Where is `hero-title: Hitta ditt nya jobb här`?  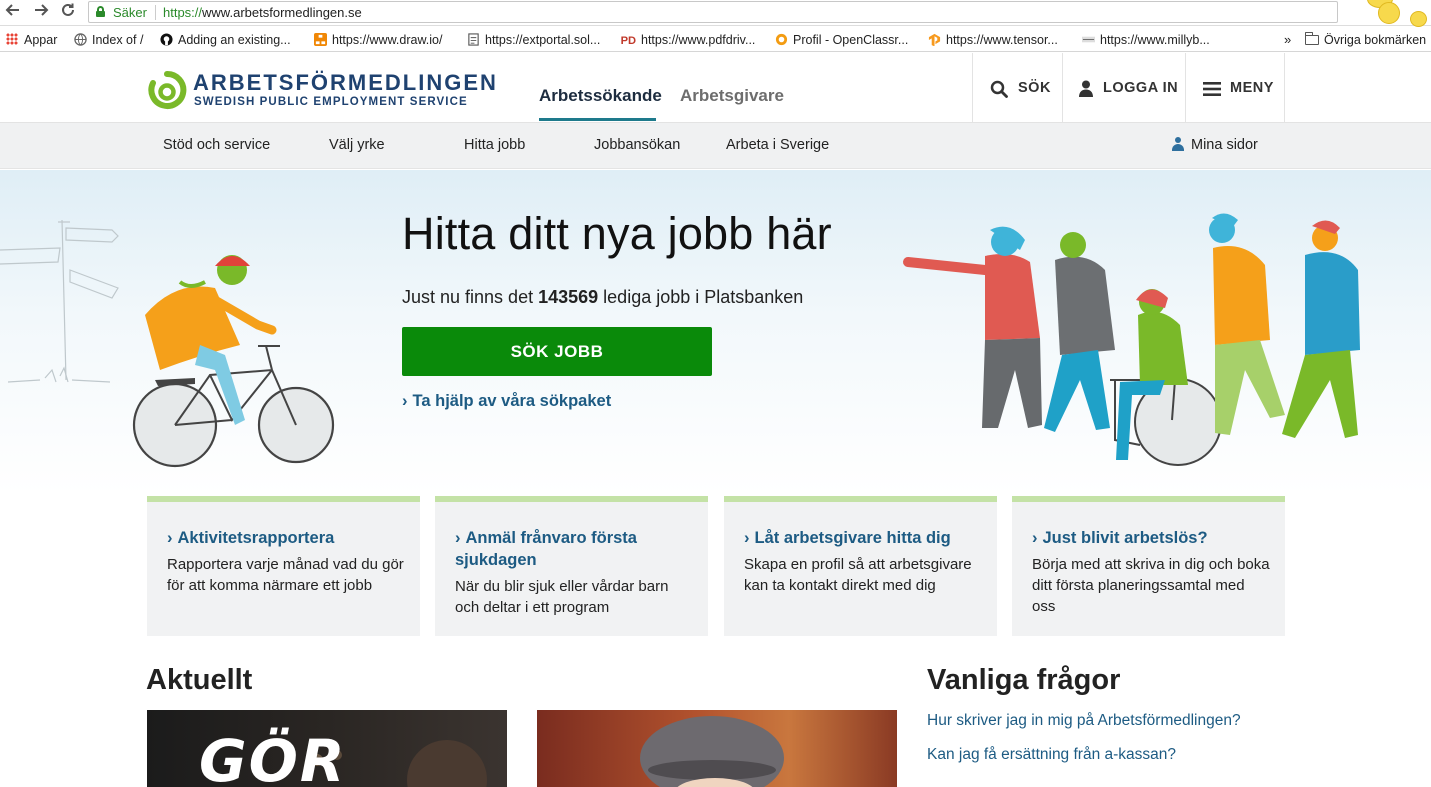
hero-title: Hitta ditt nya jobb här is located at coordinates (617, 233).